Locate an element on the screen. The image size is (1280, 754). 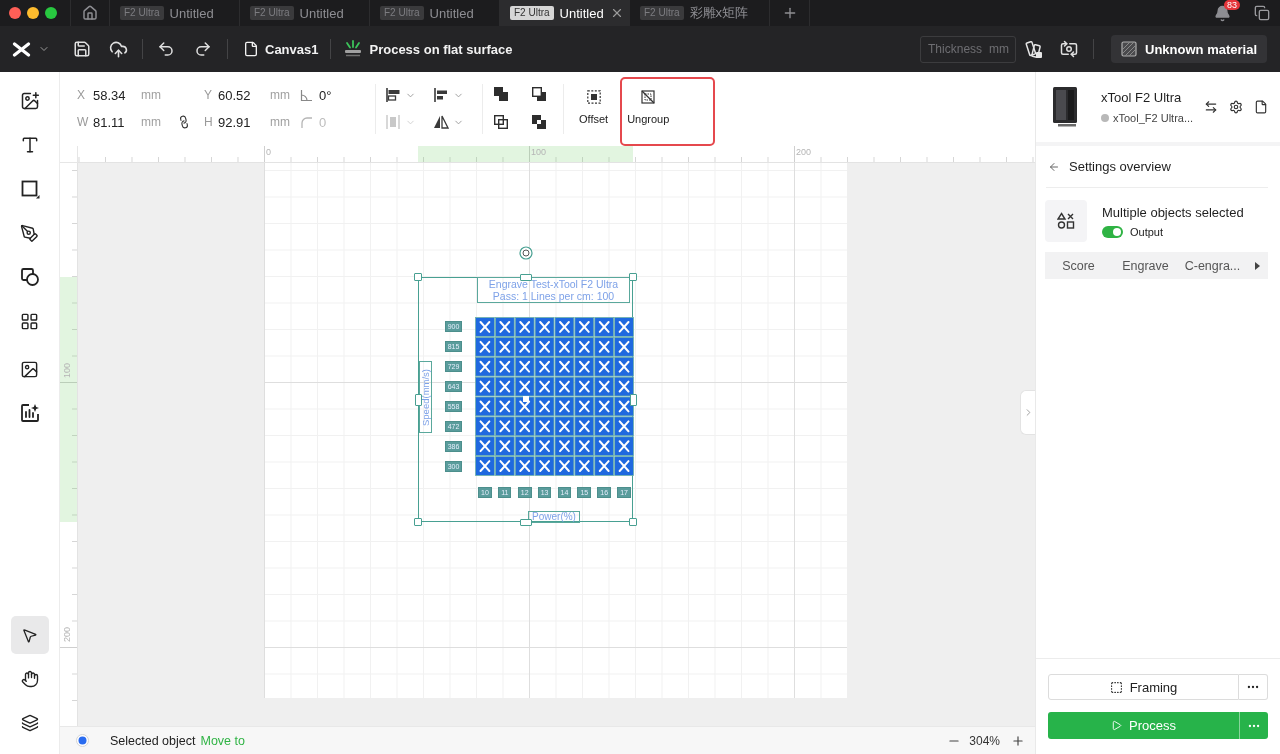
save-icon is located at coordinates (82, 49).